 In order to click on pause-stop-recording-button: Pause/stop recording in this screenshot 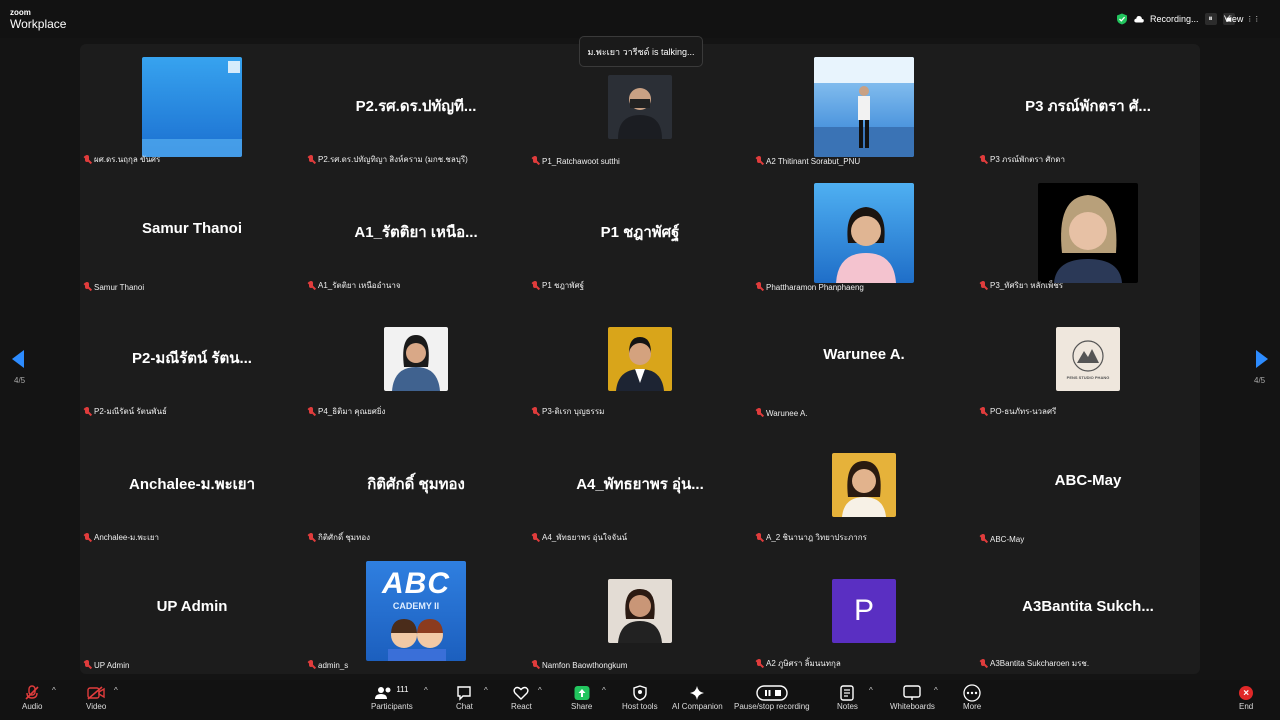, I will do `click(772, 701)`.